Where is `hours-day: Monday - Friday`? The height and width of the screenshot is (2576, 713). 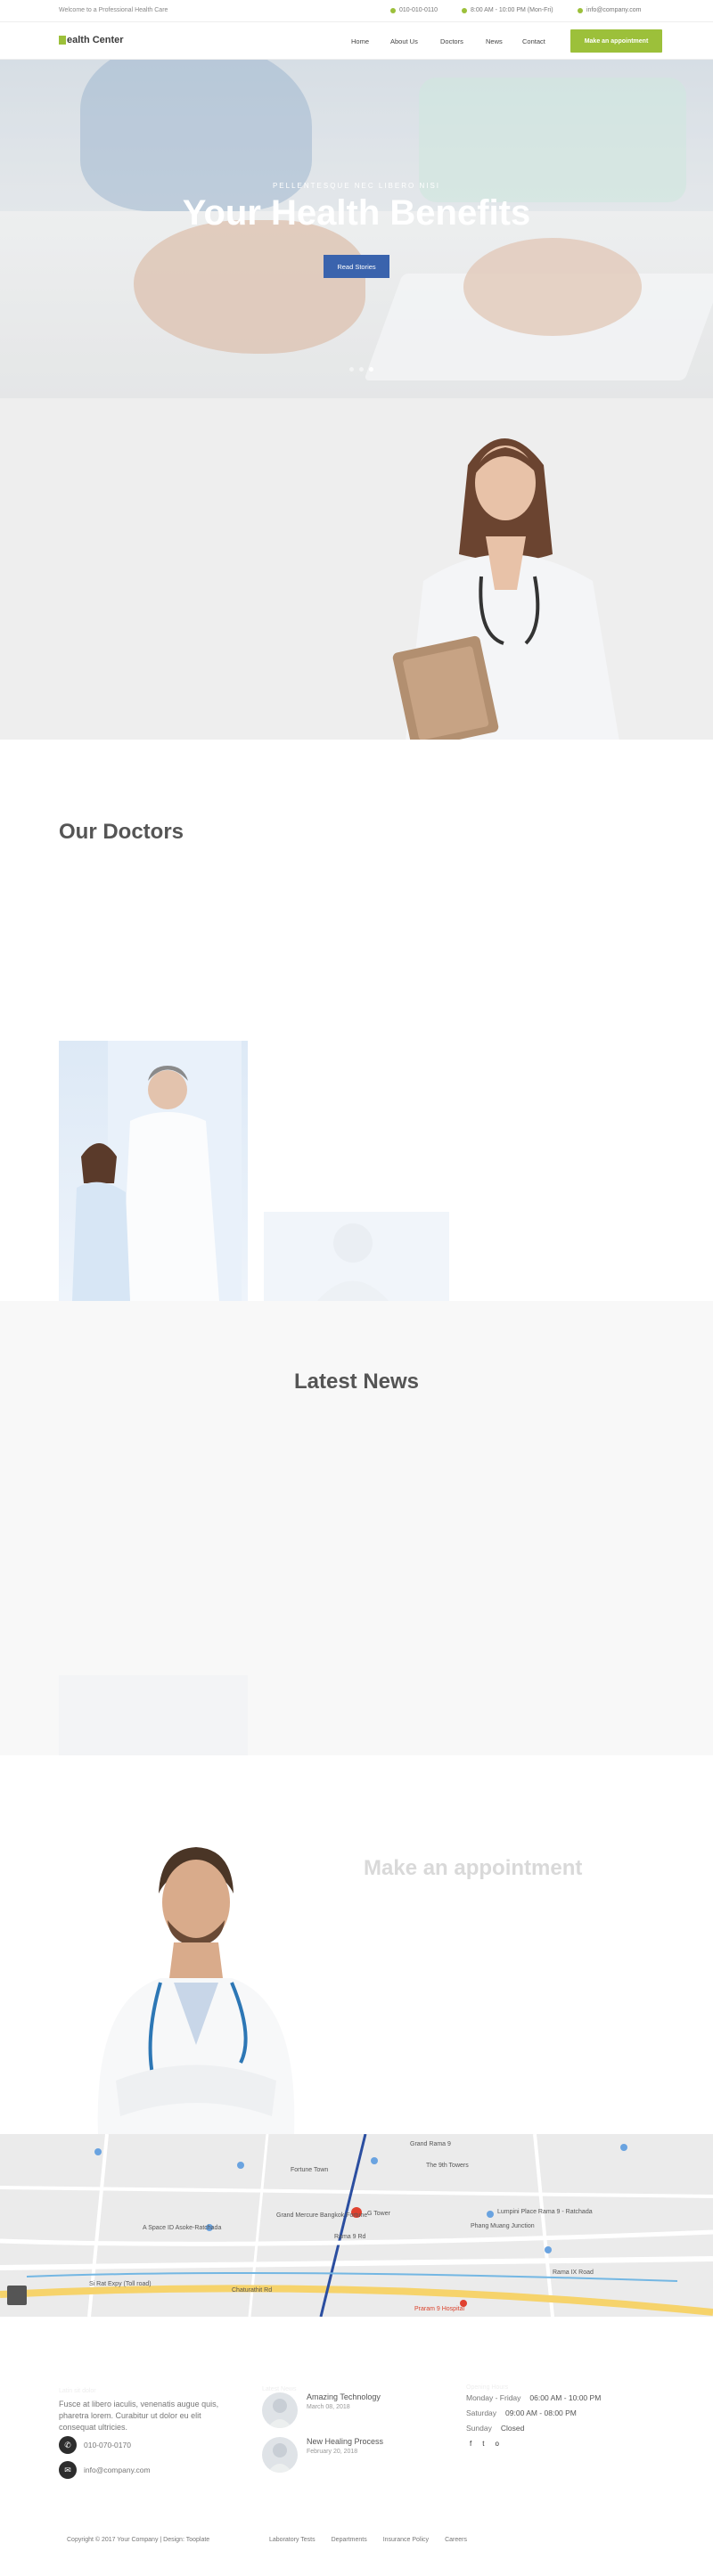
hours-day: Monday - Friday is located at coordinates (493, 2397).